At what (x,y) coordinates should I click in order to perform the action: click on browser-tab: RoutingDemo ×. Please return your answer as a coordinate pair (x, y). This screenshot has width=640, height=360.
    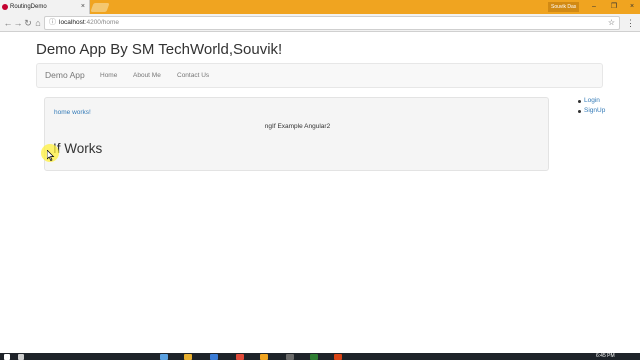
    Looking at the image, I should click on (45, 7).